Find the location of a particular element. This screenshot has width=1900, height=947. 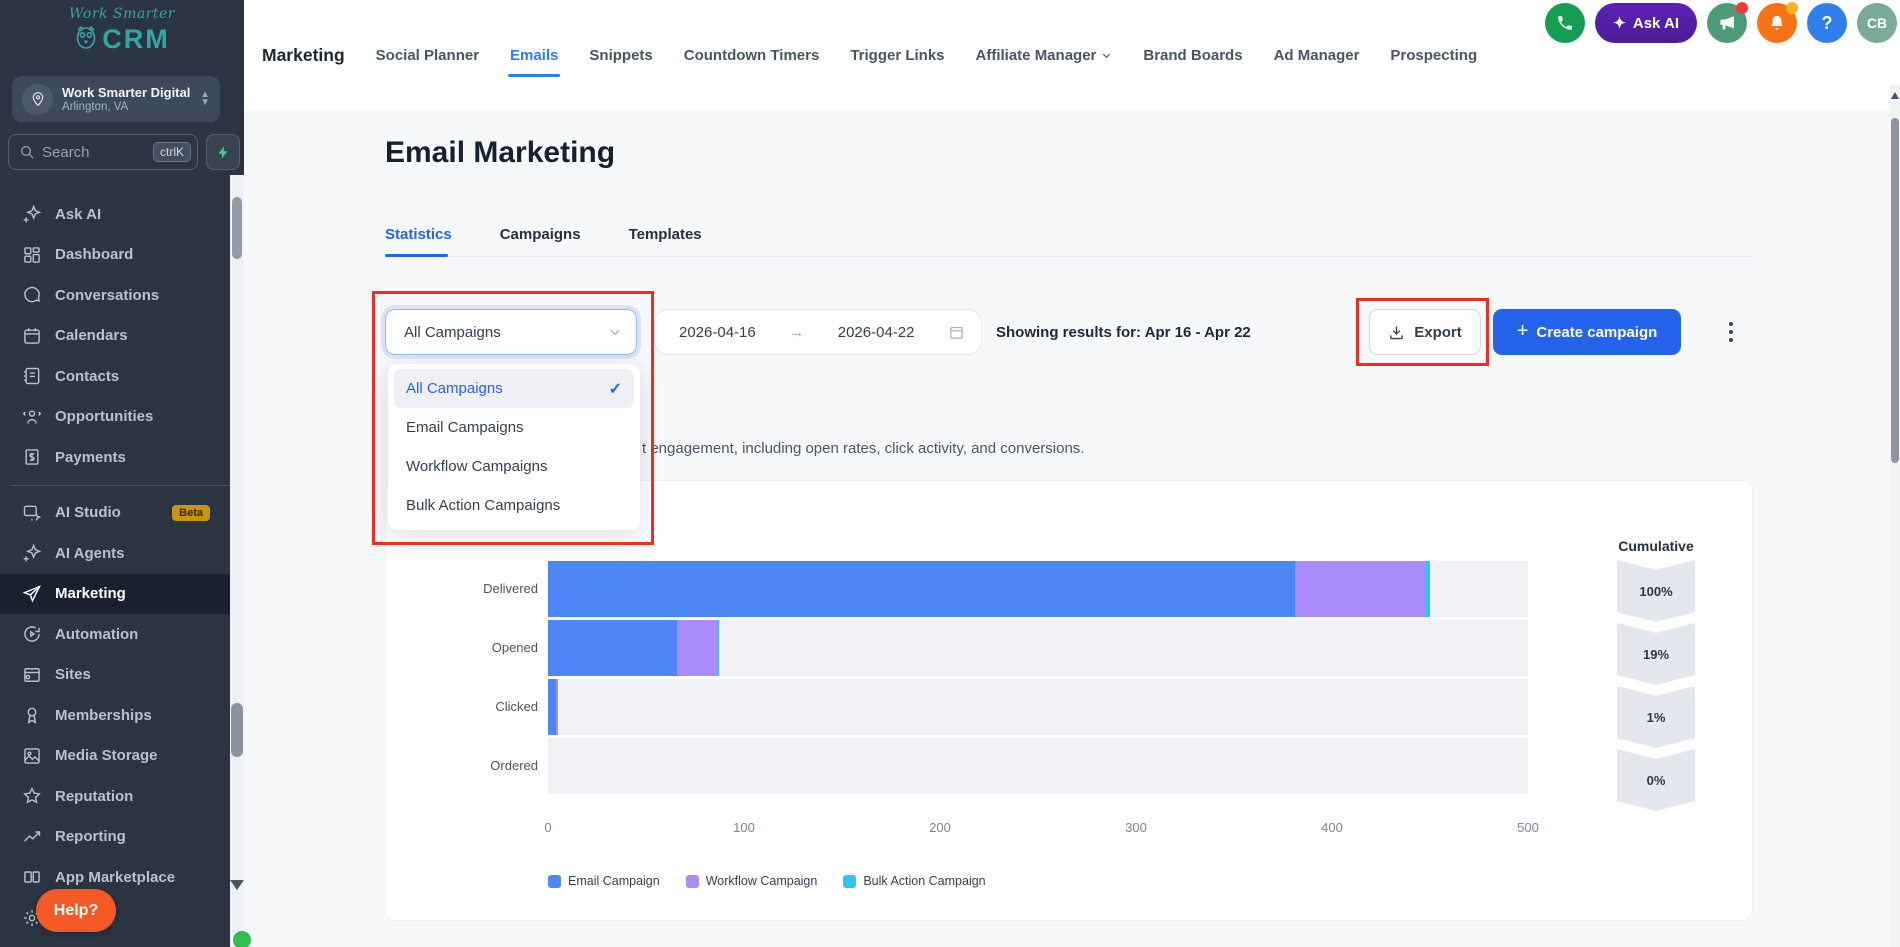

main-scrollbar-thumb is located at coordinates (1895, 290).